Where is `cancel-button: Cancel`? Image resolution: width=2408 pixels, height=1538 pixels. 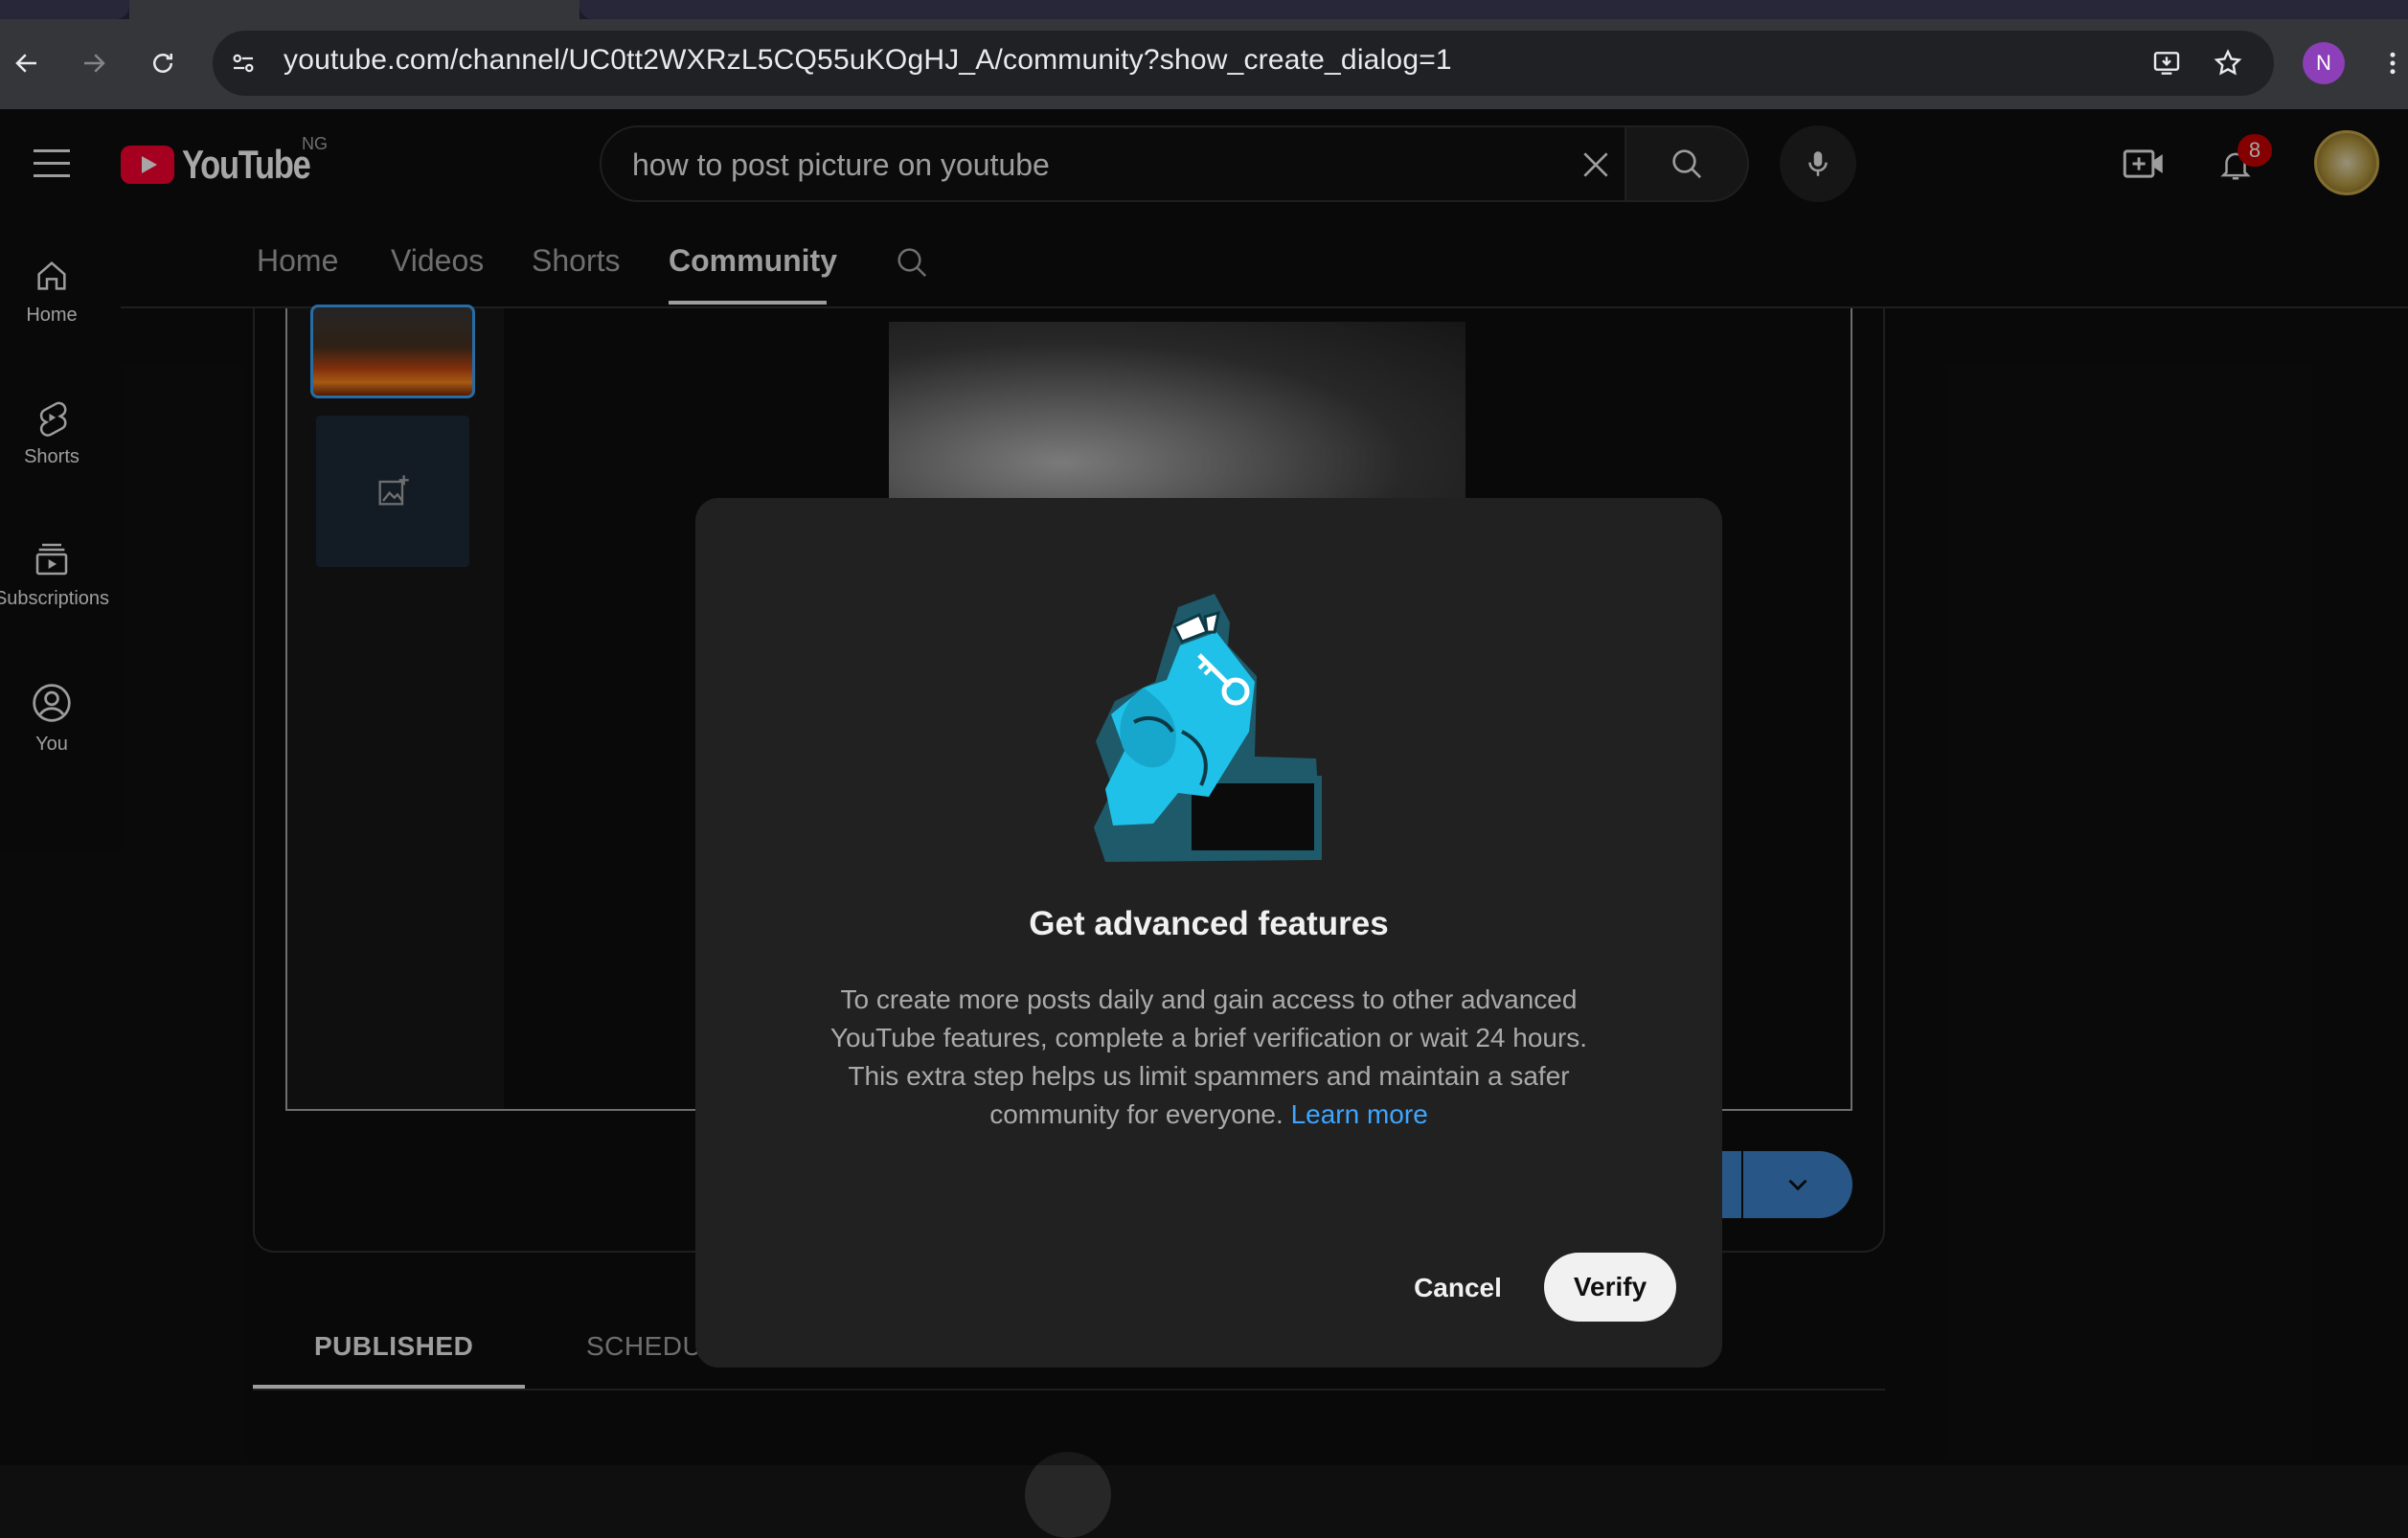 cancel-button: Cancel is located at coordinates (1457, 1288).